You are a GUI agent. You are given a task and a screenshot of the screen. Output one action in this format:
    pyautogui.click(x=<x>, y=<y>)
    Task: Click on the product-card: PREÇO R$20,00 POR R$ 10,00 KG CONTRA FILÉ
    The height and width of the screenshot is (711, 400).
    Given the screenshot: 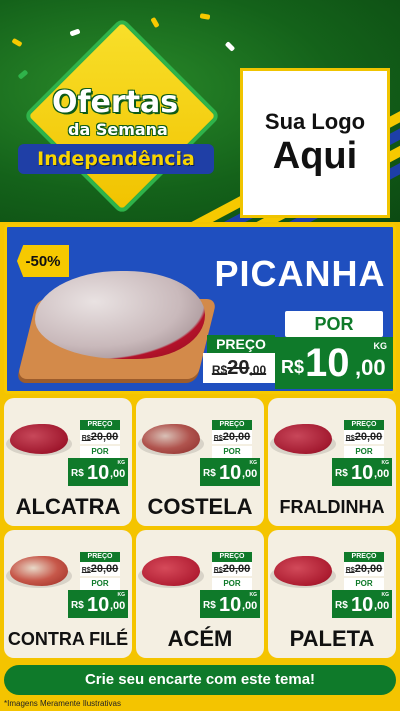 What is the action you would take?
    pyautogui.click(x=68, y=594)
    